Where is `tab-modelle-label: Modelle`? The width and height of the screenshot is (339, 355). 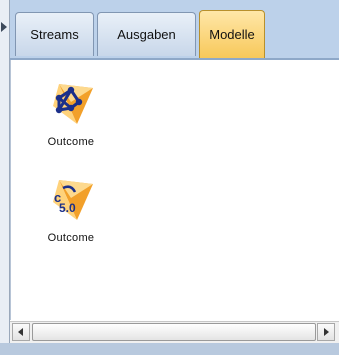 tab-modelle-label: Modelle is located at coordinates (232, 34).